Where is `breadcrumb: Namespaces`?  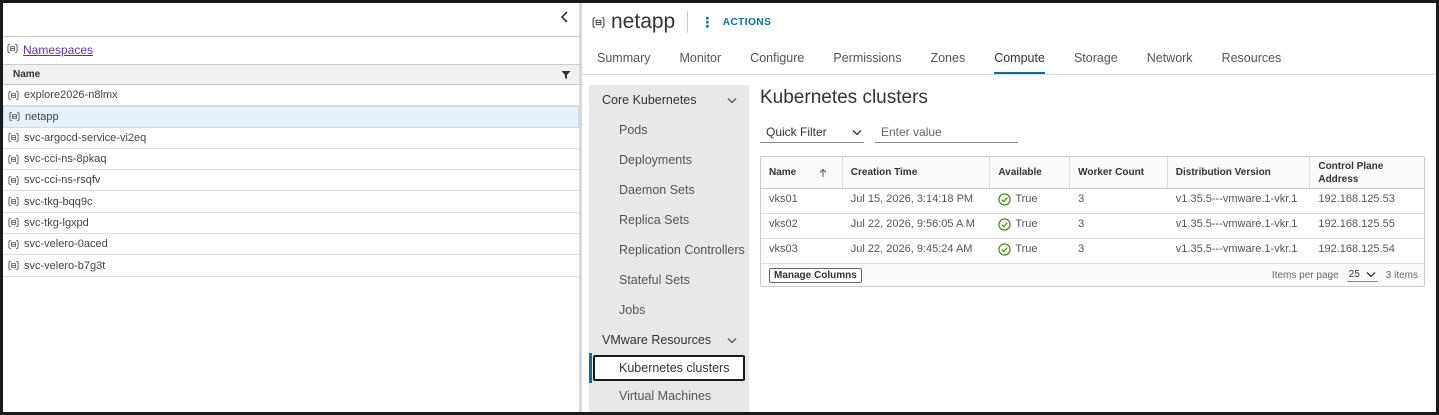
breadcrumb: Namespaces is located at coordinates (291, 51).